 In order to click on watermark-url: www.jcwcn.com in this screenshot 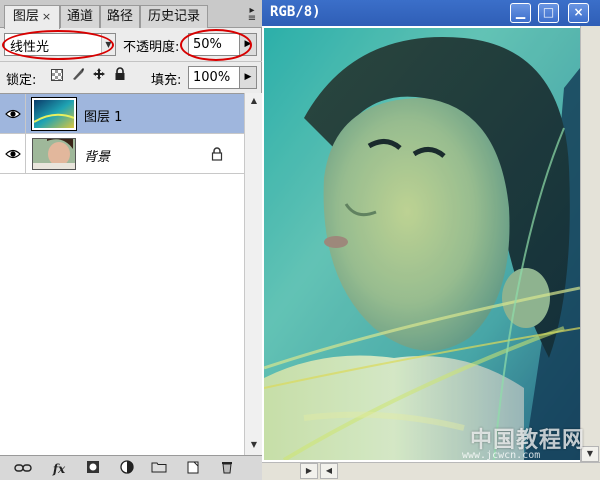, I will do `click(501, 455)`.